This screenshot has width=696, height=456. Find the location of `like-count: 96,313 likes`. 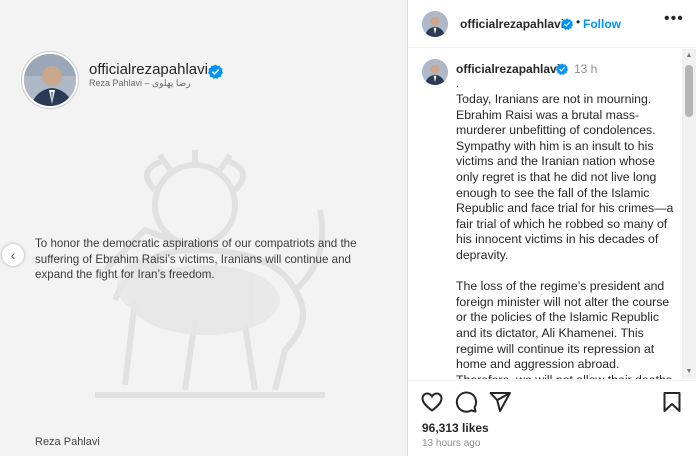

like-count: 96,313 likes is located at coordinates (455, 428).